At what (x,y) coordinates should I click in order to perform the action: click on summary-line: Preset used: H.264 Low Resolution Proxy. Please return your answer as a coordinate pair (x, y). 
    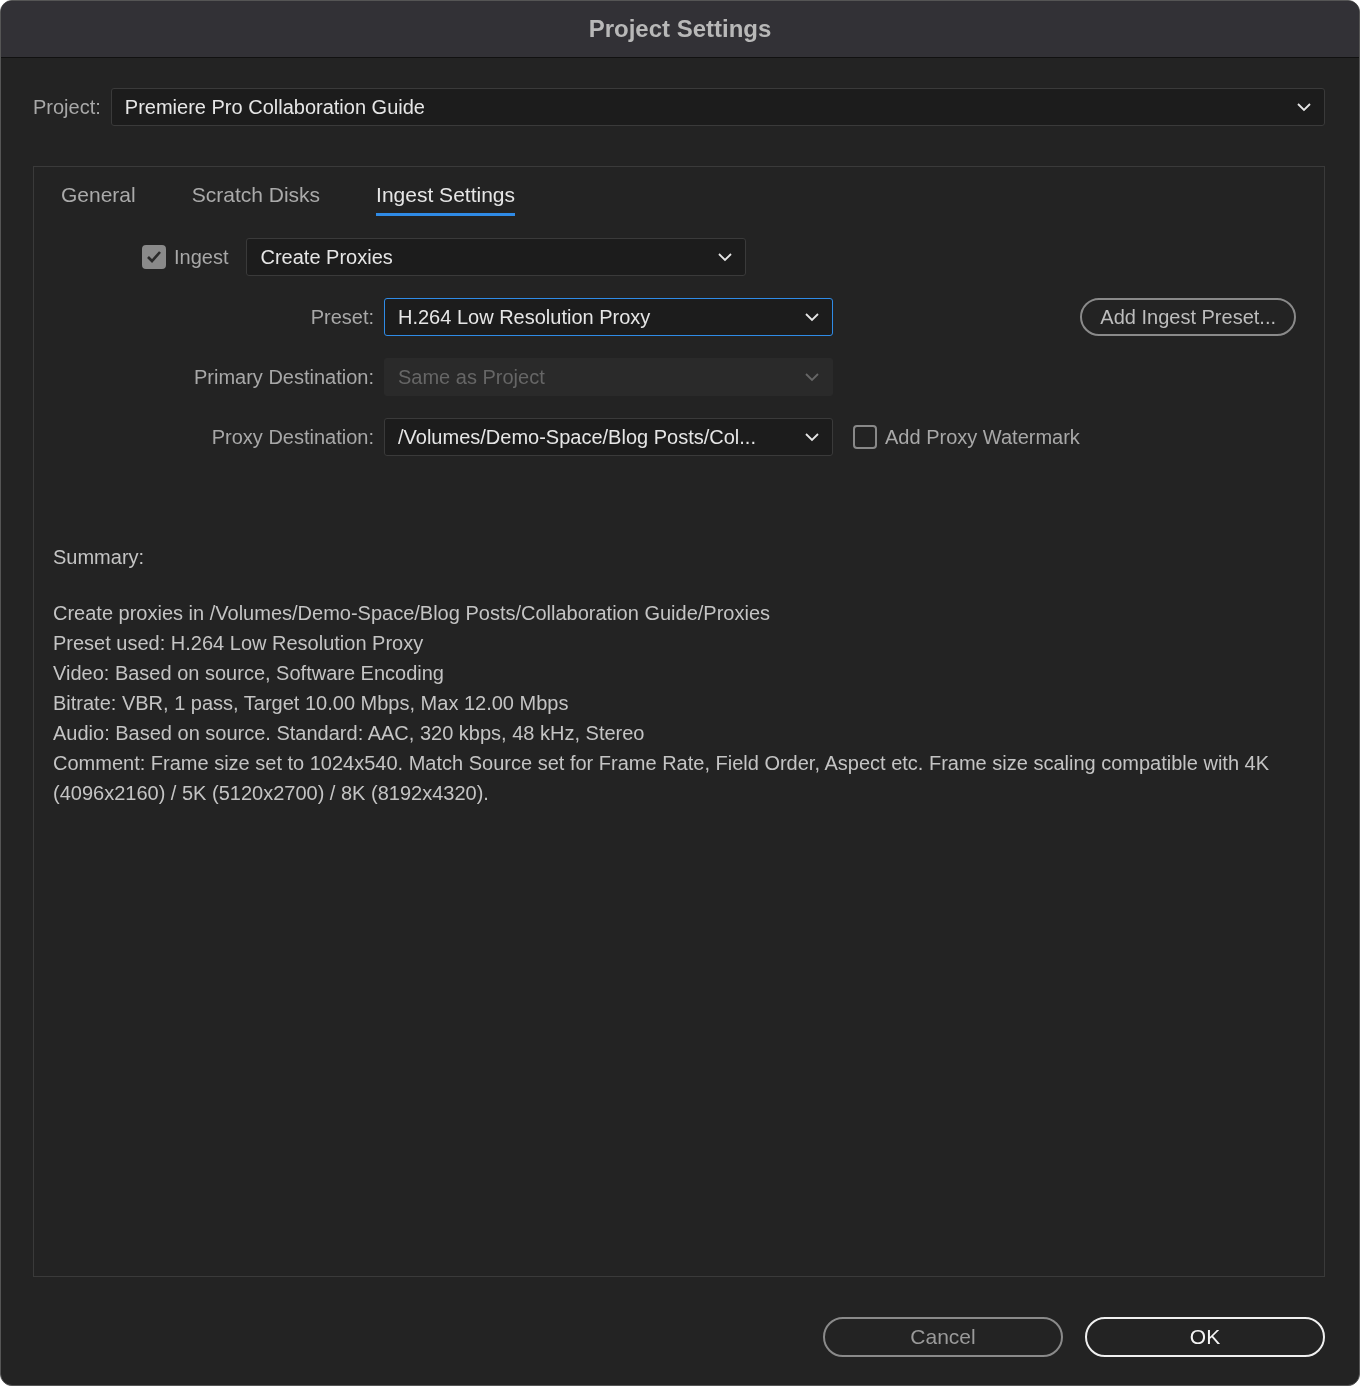
    Looking at the image, I should click on (239, 643).